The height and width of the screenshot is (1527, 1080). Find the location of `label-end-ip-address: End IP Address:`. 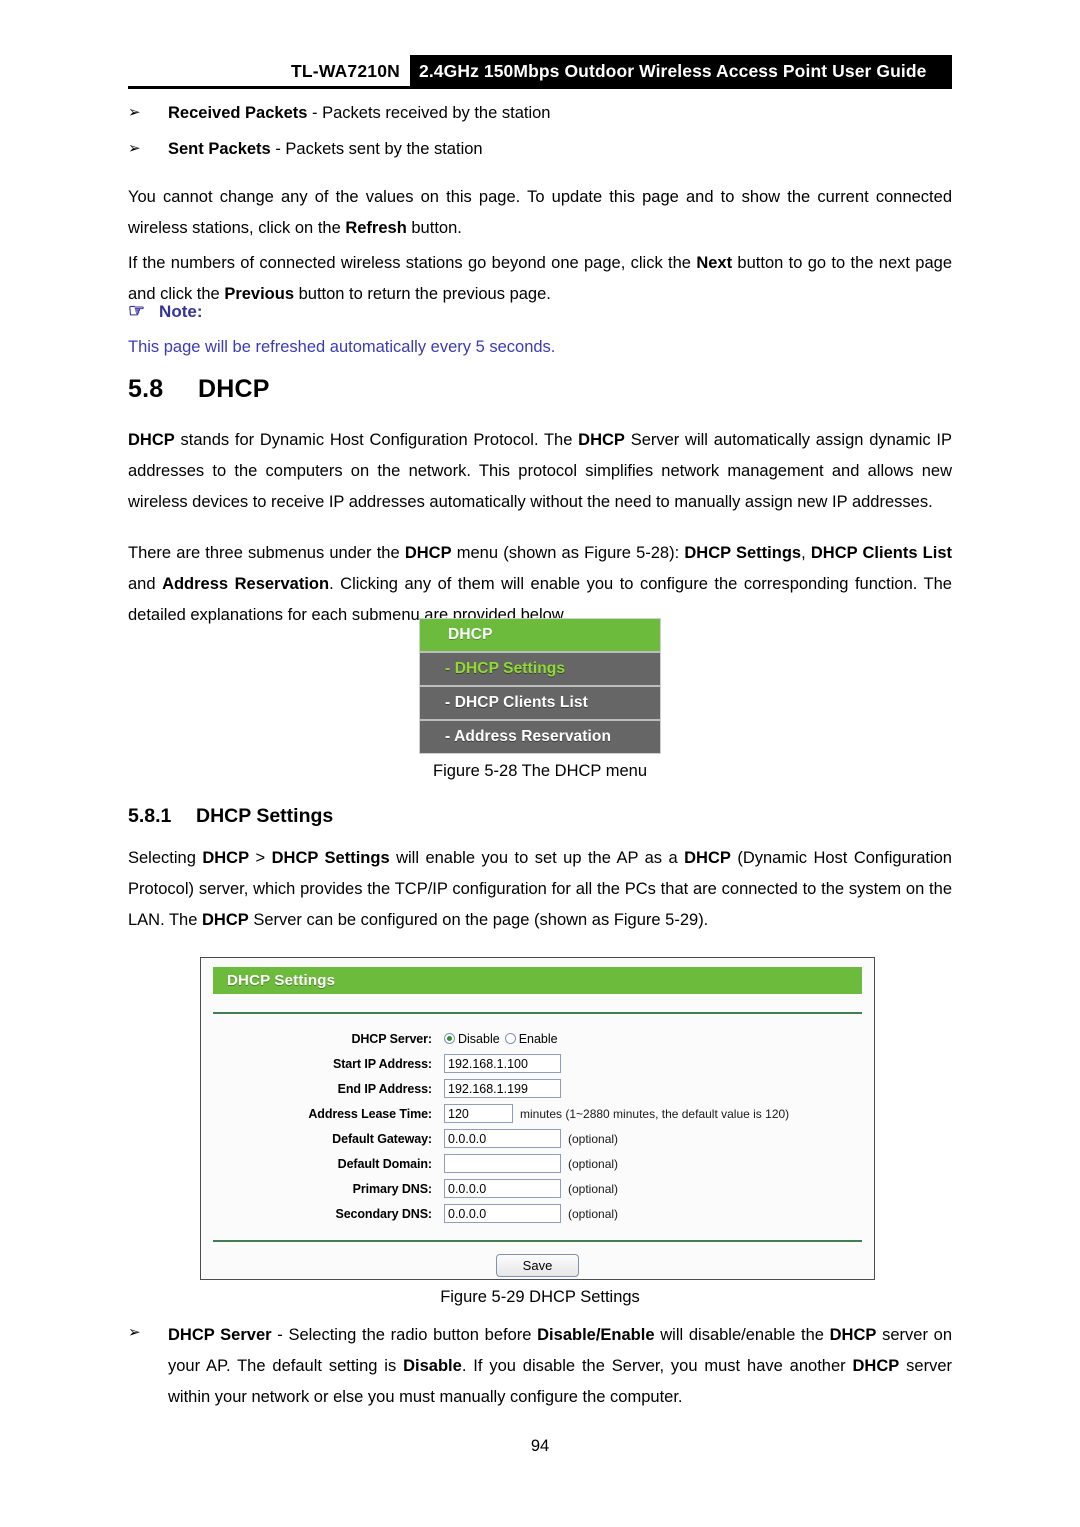

label-end-ip-address: End IP Address: is located at coordinates (384, 1088).